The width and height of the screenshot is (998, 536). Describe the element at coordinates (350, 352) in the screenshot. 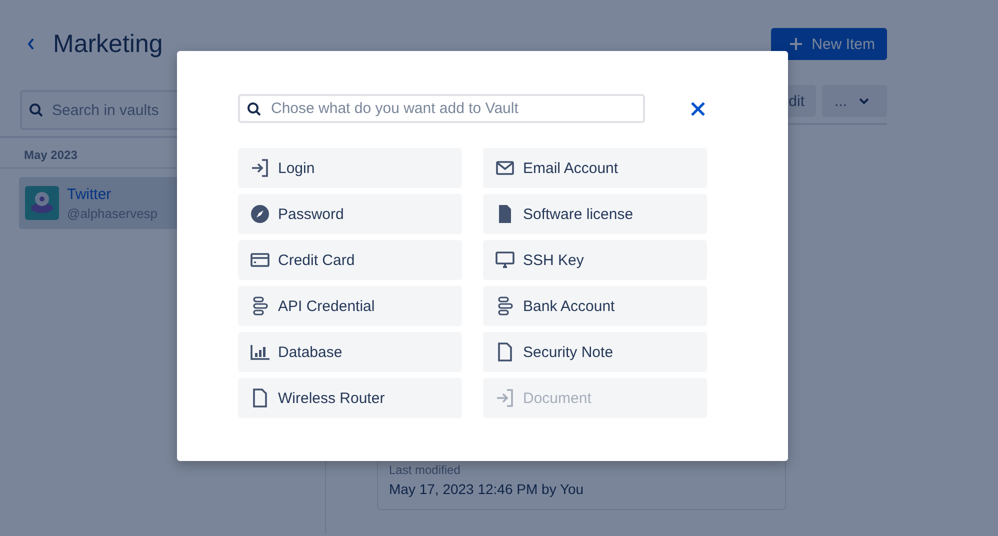

I see `item-type-option: Database` at that location.